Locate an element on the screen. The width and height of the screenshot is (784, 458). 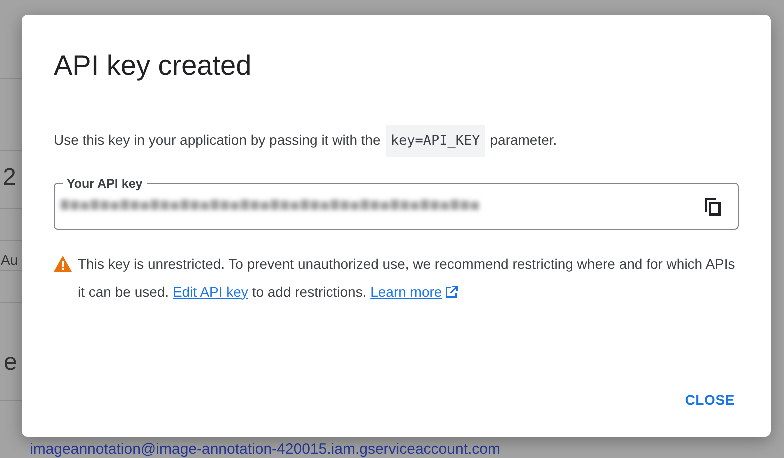
warning-text: This key is unrestricted. To prevent unauthorized use, we recommend restricting where and for which APIs it can be used. Edit API key to add restrictions. Learn more is located at coordinates (407, 278).